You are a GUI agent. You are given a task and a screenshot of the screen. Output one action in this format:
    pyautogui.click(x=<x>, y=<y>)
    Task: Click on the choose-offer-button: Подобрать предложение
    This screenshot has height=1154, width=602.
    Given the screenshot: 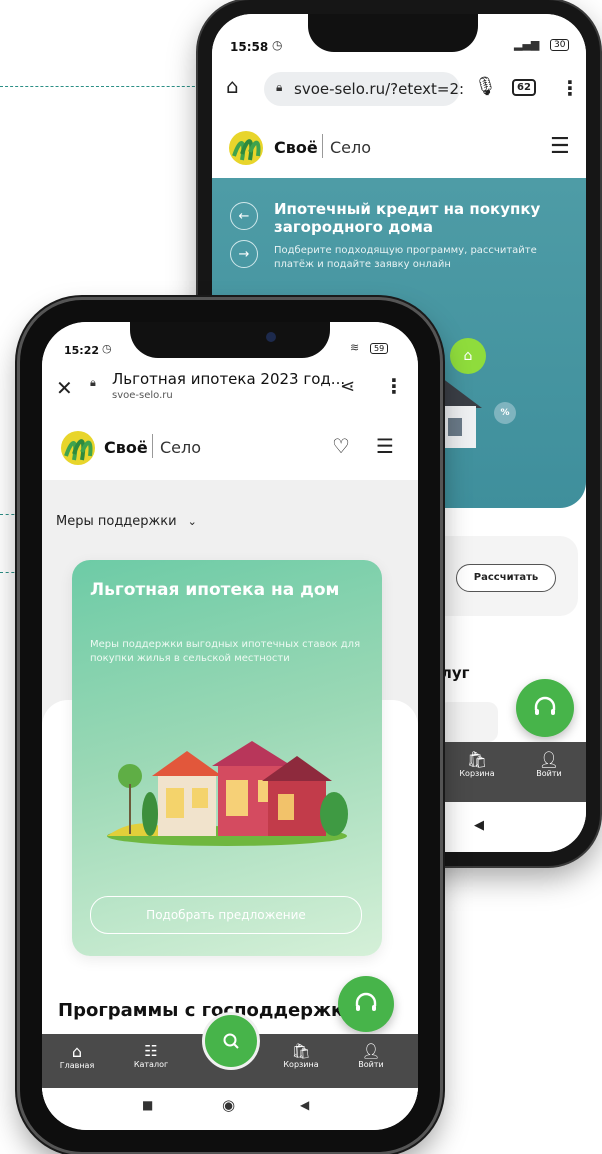 What is the action you would take?
    pyautogui.click(x=226, y=915)
    